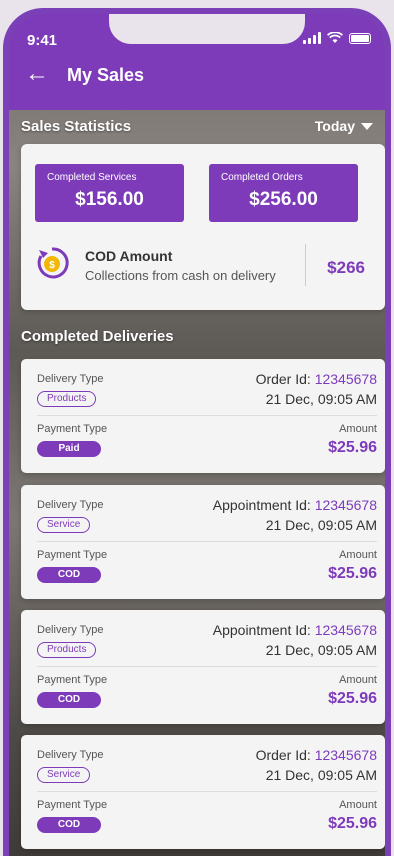  Describe the element at coordinates (106, 75) in the screenshot. I see `page-title: My Sales` at that location.